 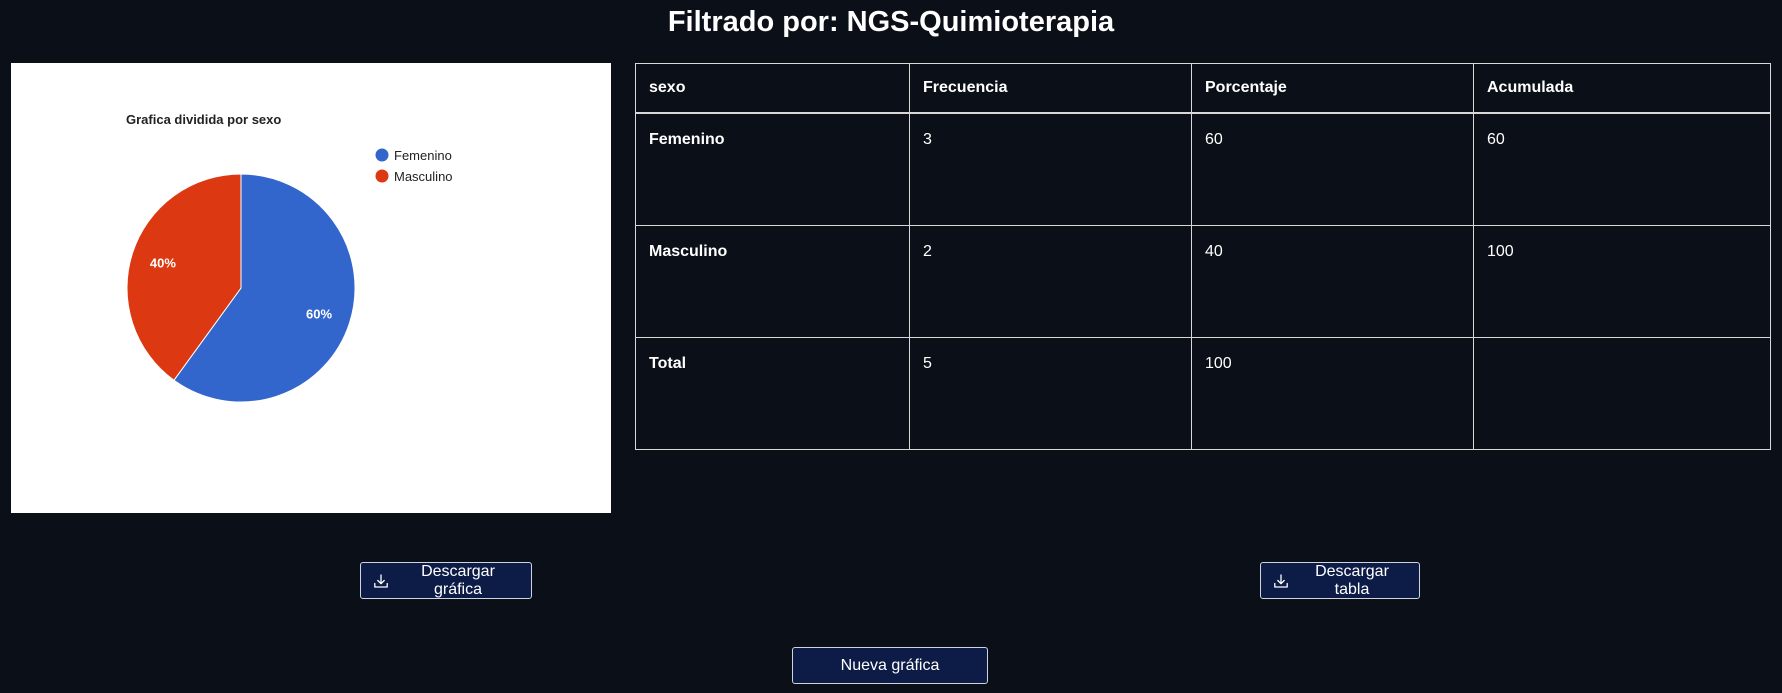 What do you see at coordinates (1352, 580) in the screenshot?
I see `download-table-label: Descargar tabla` at bounding box center [1352, 580].